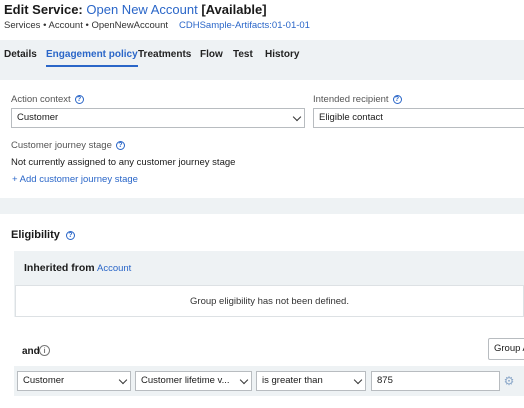  I want to click on action-context-label: Action context?, so click(47, 99).